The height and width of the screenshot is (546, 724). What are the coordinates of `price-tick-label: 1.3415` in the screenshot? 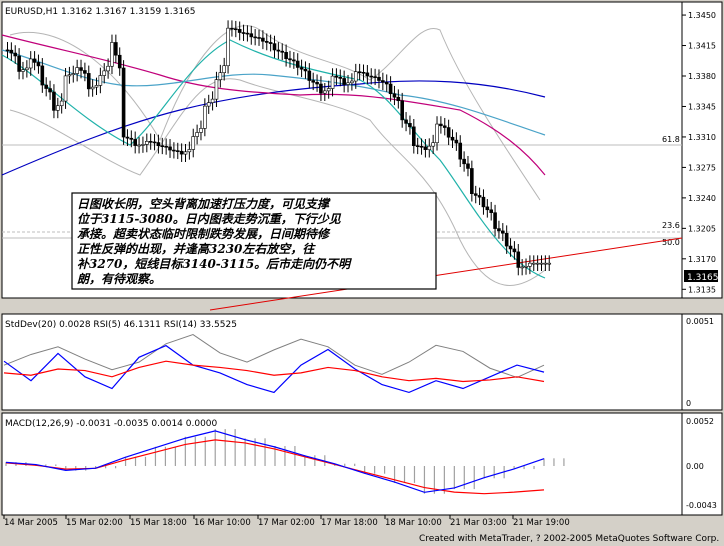 It's located at (702, 46).